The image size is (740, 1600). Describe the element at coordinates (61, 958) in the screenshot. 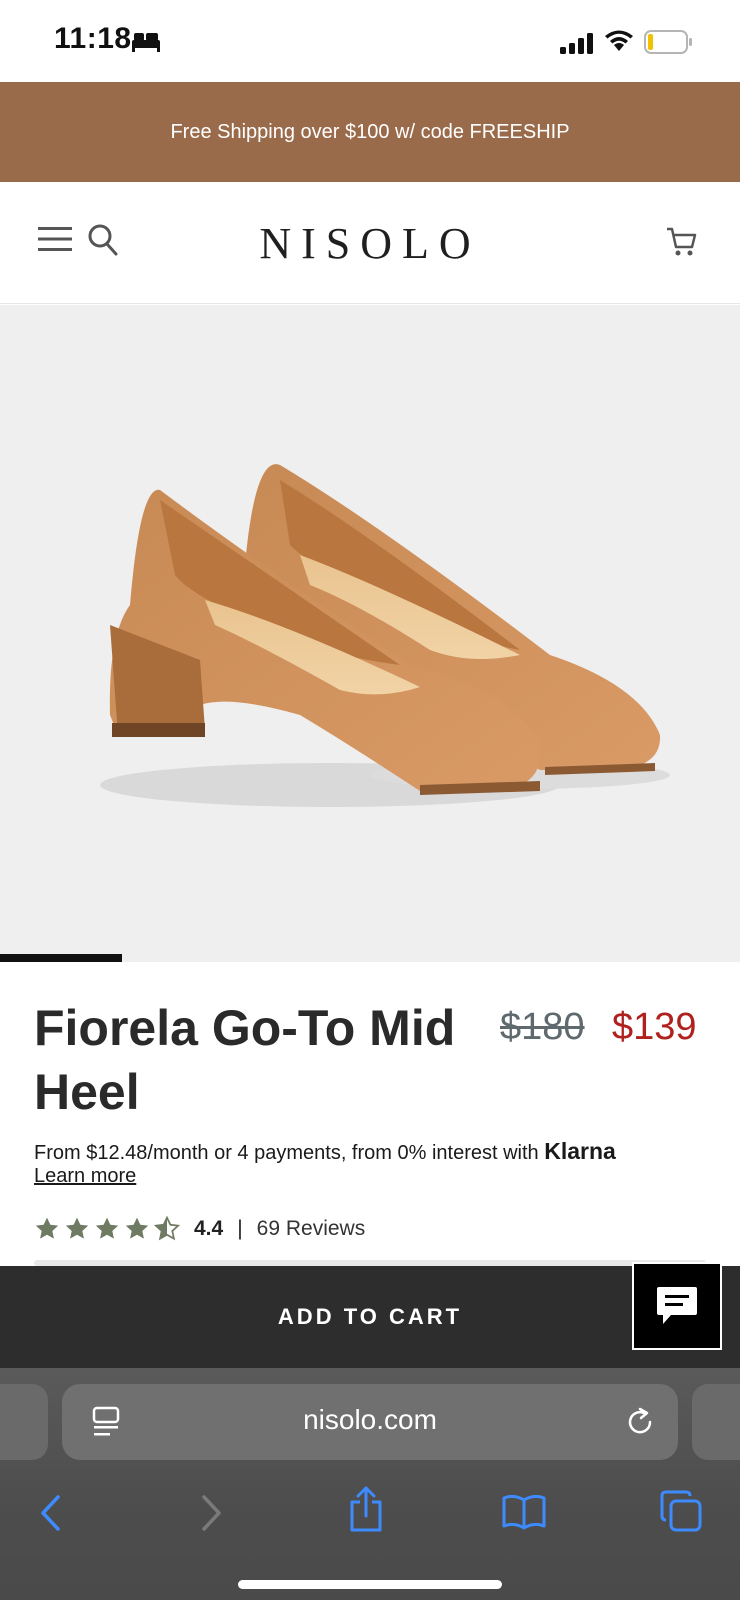

I see `carousel-progress-fill` at that location.